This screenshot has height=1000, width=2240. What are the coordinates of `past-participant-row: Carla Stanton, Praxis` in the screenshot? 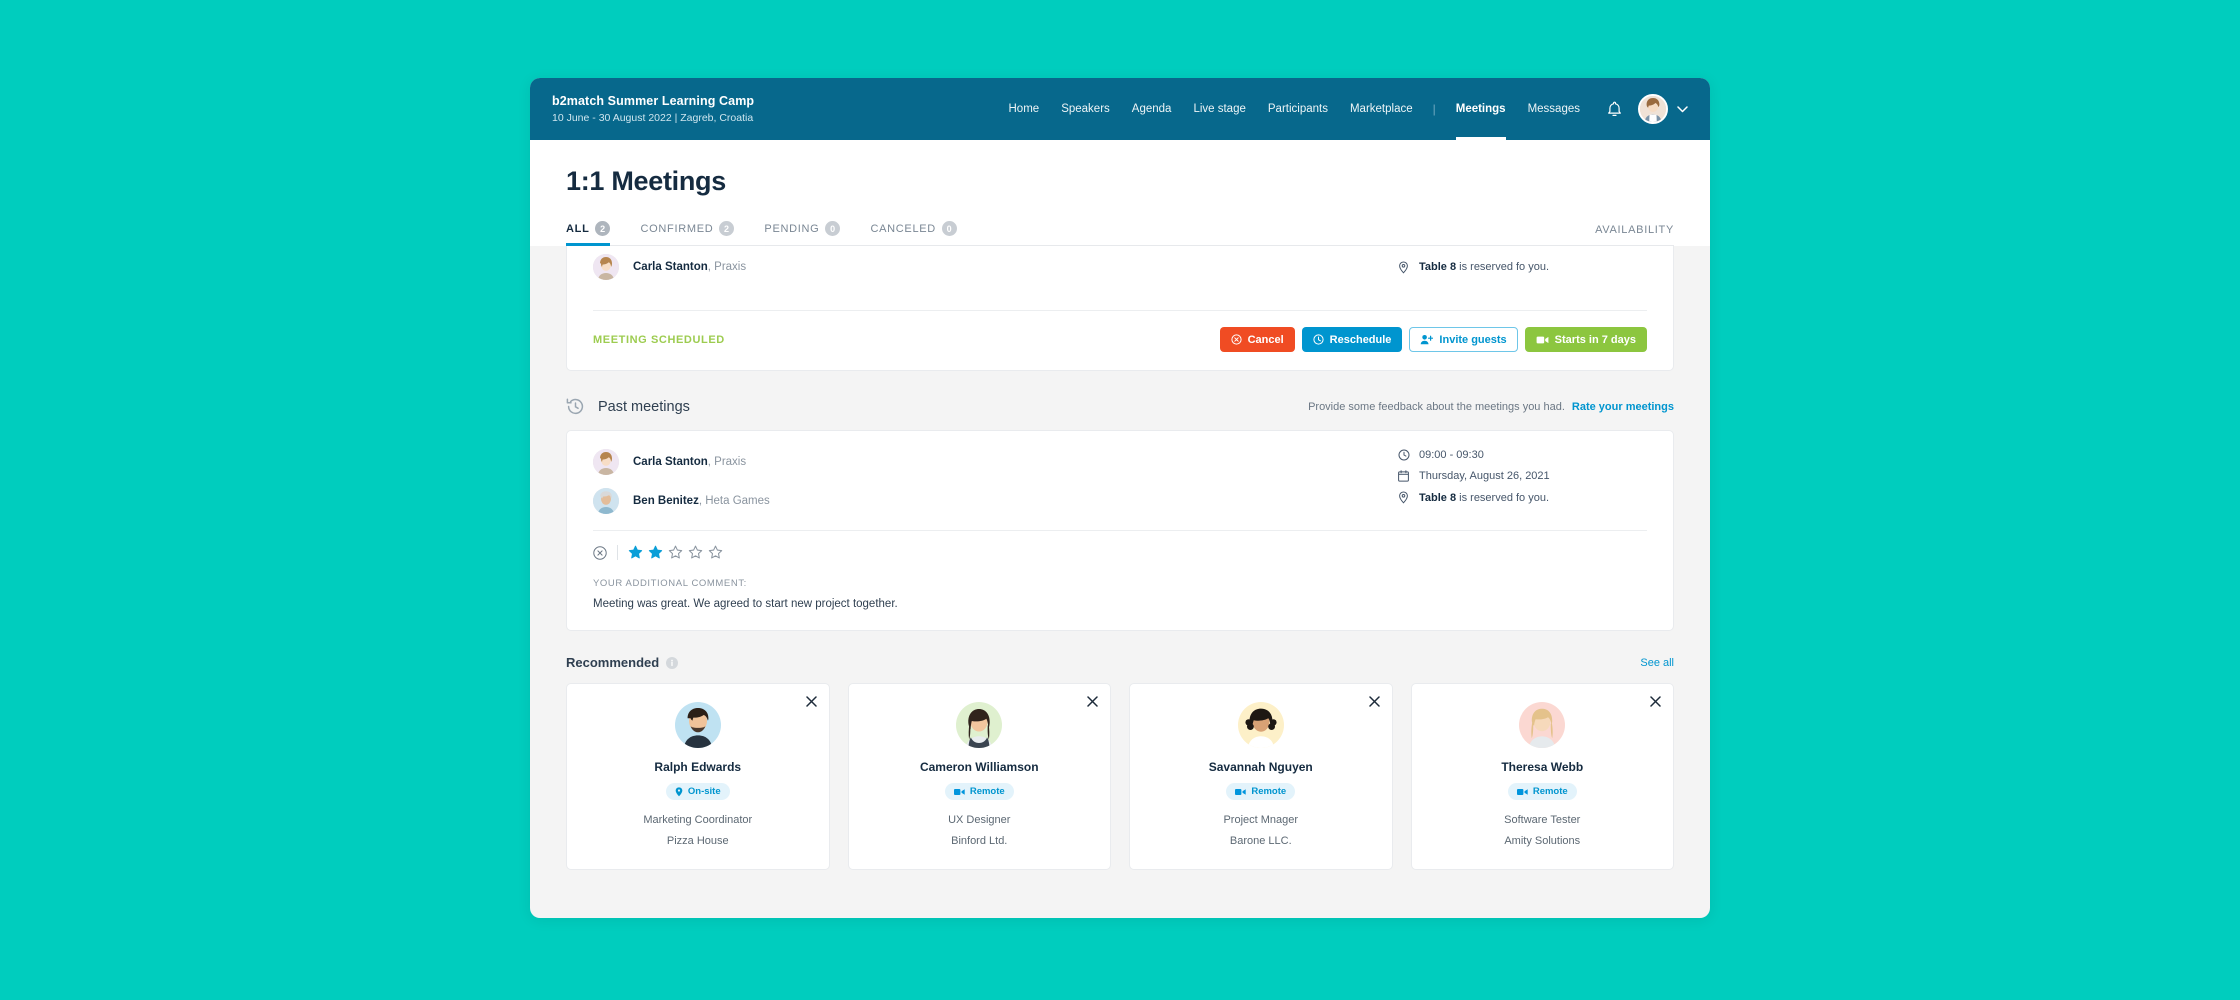 It's located at (681, 462).